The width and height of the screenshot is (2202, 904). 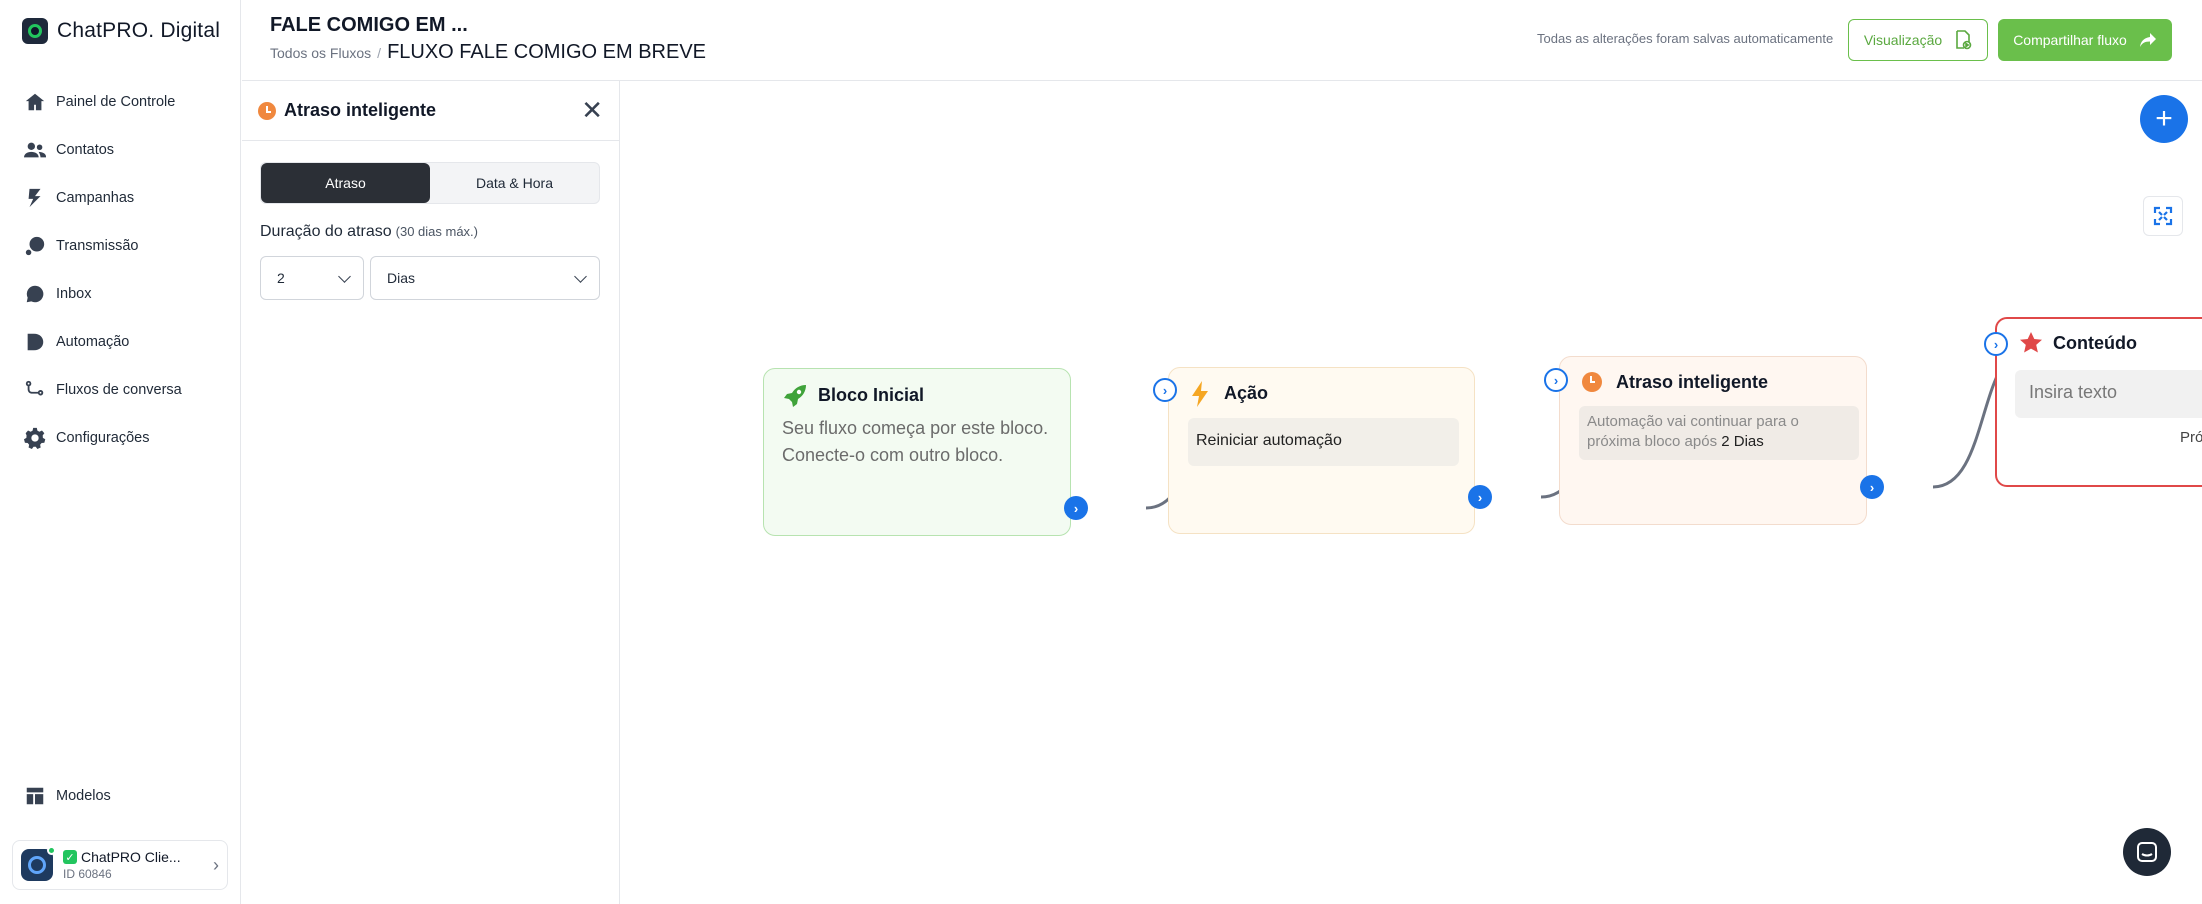 I want to click on tab-data-hora: Data & Hora, so click(x=514, y=183).